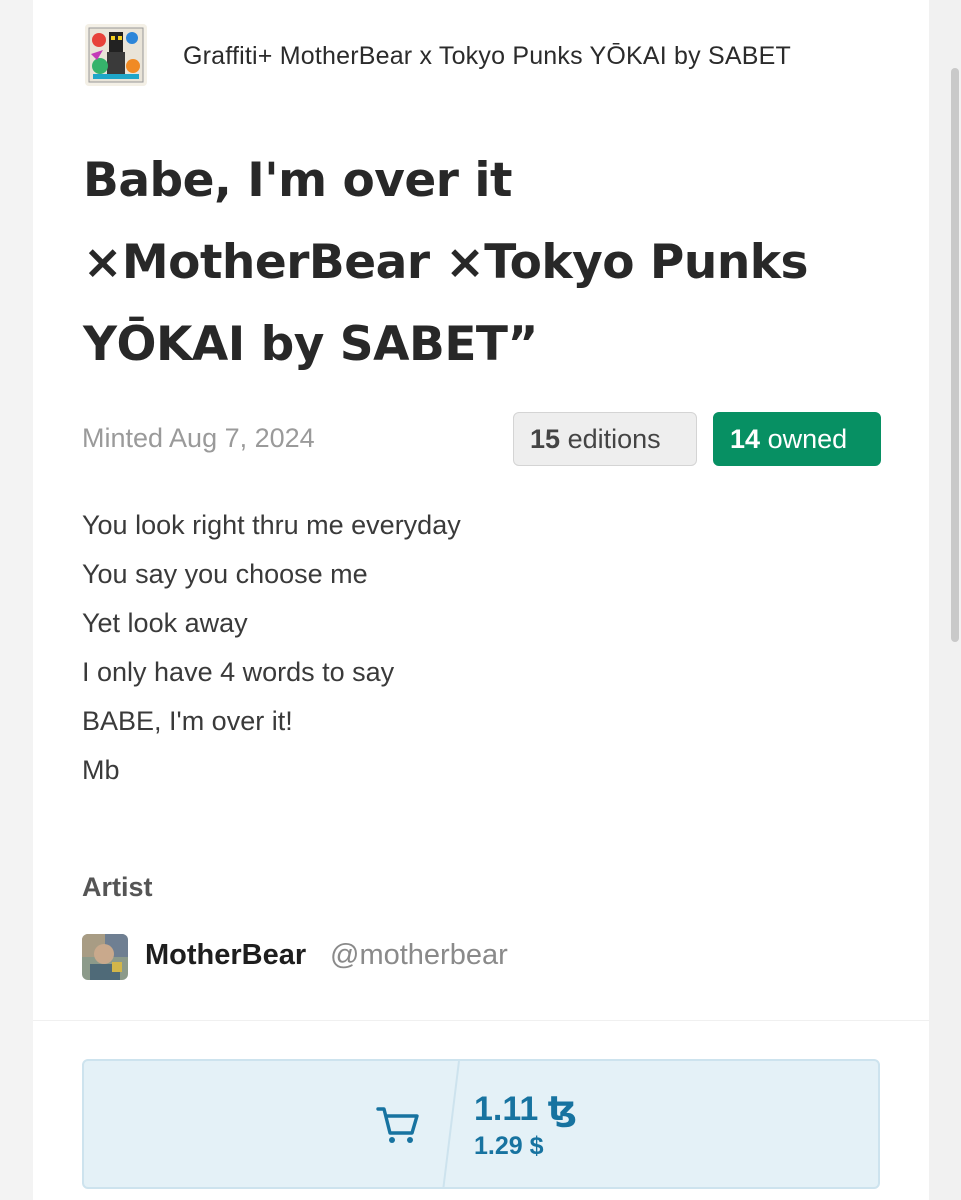 The width and height of the screenshot is (961, 1200). I want to click on minted-date: Minted Aug 7, 2024, so click(198, 438).